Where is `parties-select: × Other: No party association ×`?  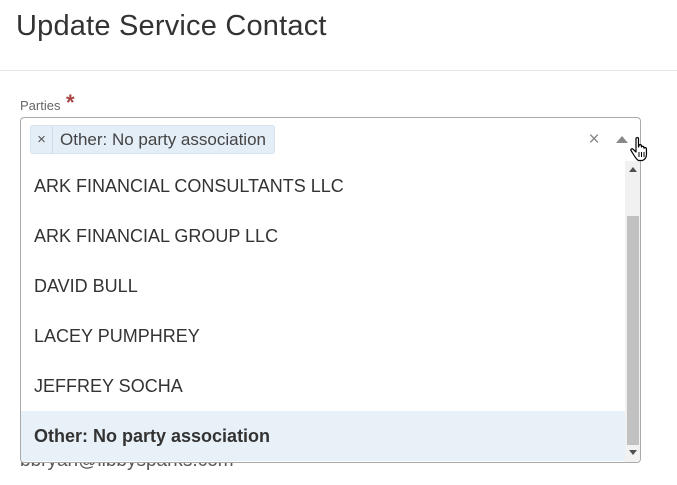
parties-select: × Other: No party association × is located at coordinates (330, 139).